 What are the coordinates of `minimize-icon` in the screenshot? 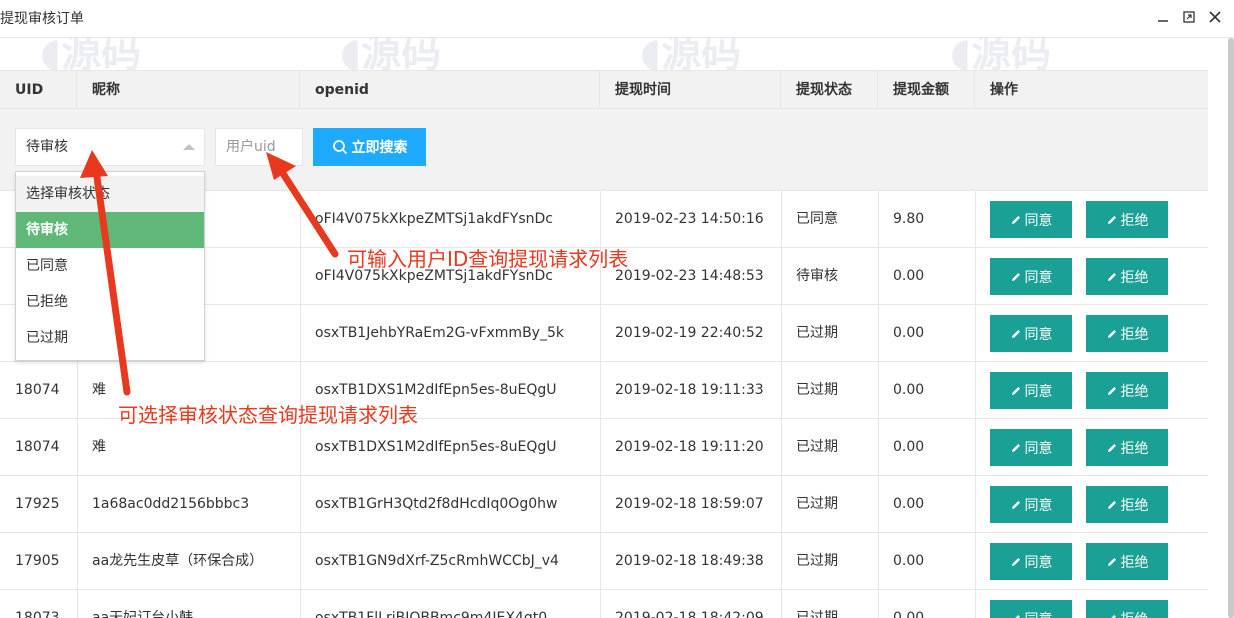 It's located at (1163, 17).